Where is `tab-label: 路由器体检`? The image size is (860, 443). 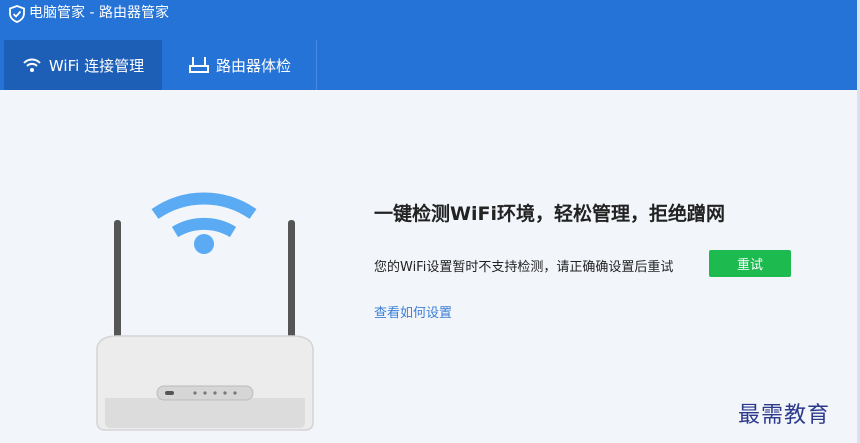
tab-label: 路由器体检 is located at coordinates (253, 65).